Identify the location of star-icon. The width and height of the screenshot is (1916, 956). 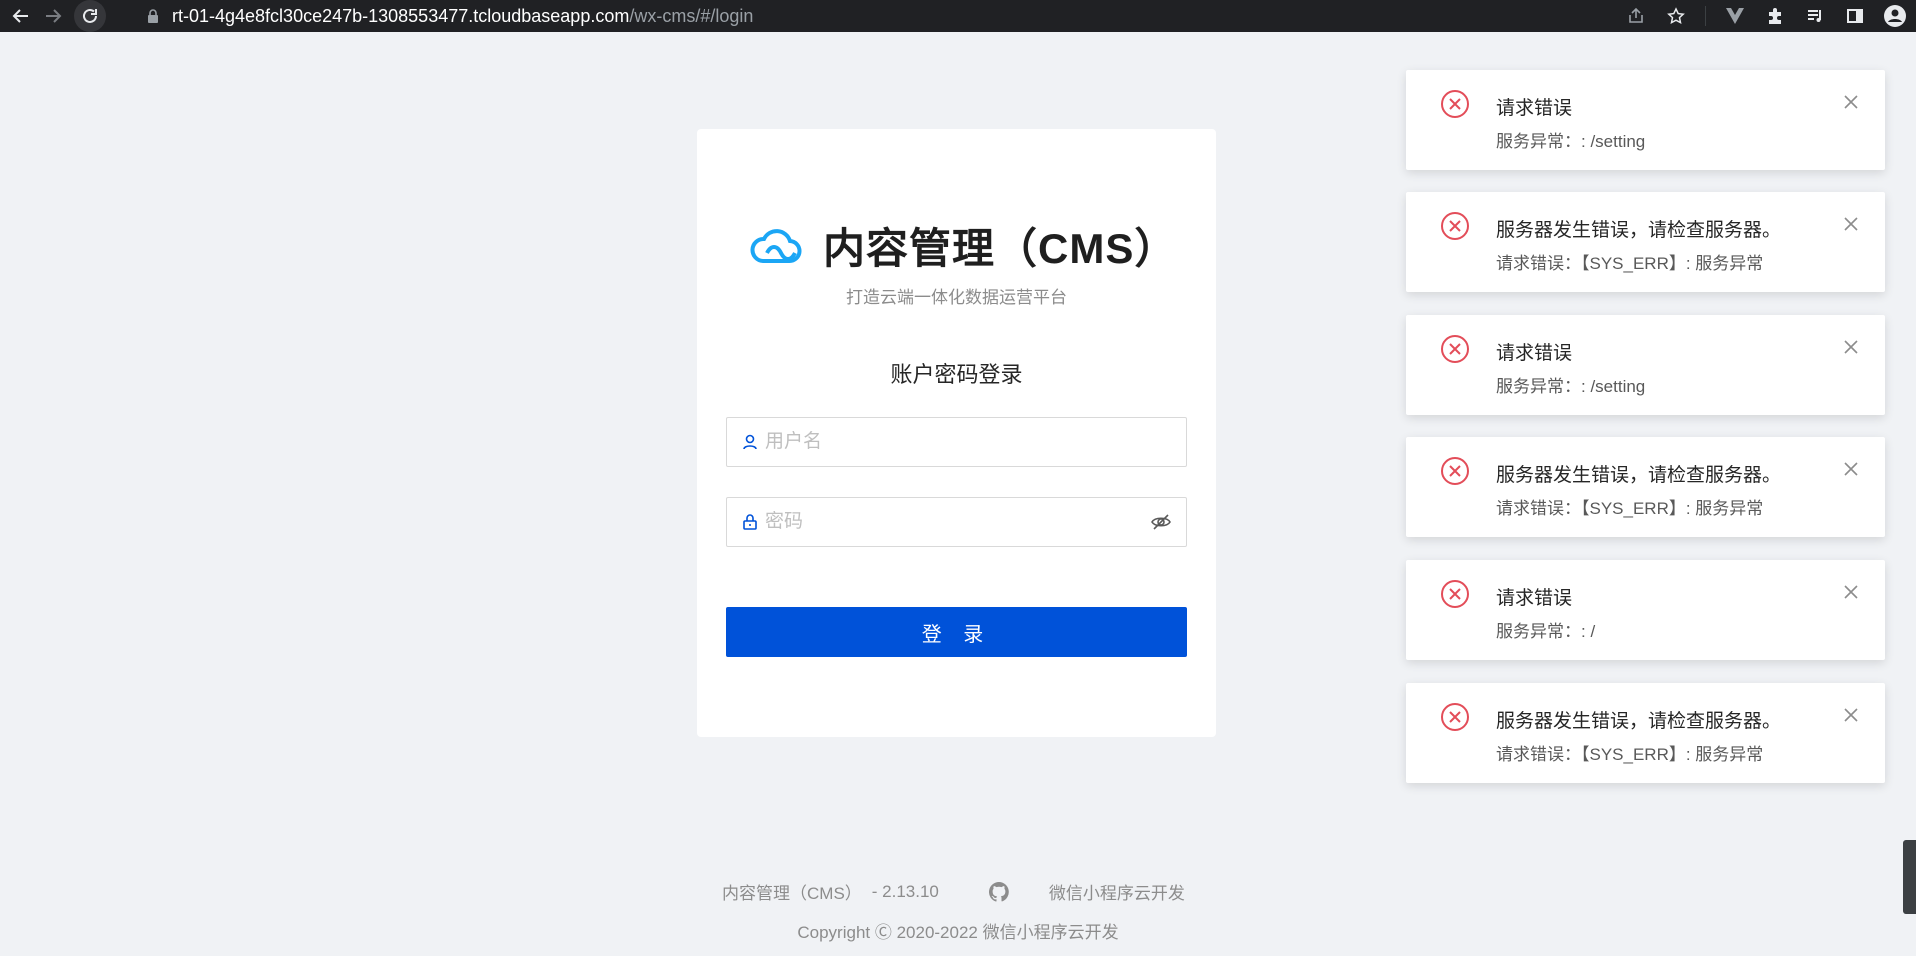
(1676, 16).